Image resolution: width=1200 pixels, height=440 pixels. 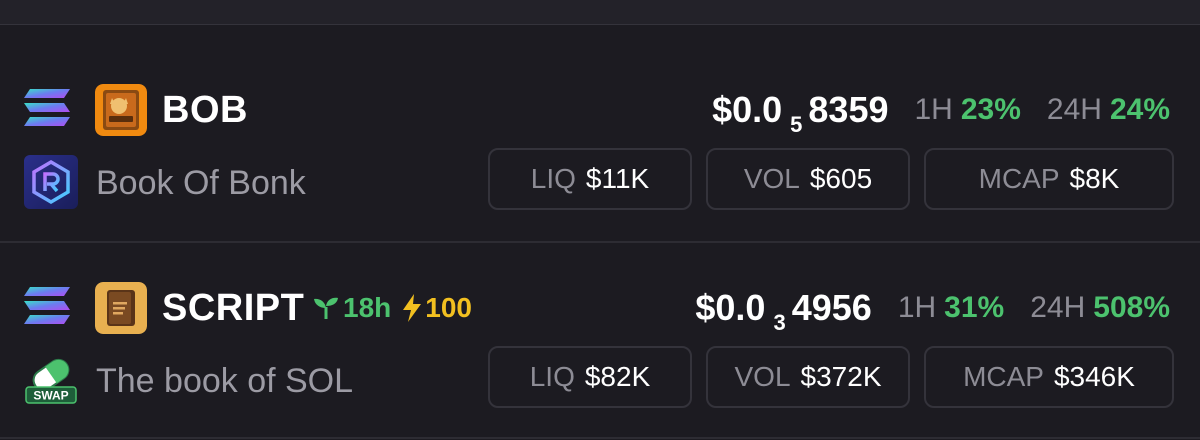 What do you see at coordinates (1131, 307) in the screenshot?
I see `change-24h-value: 508%` at bounding box center [1131, 307].